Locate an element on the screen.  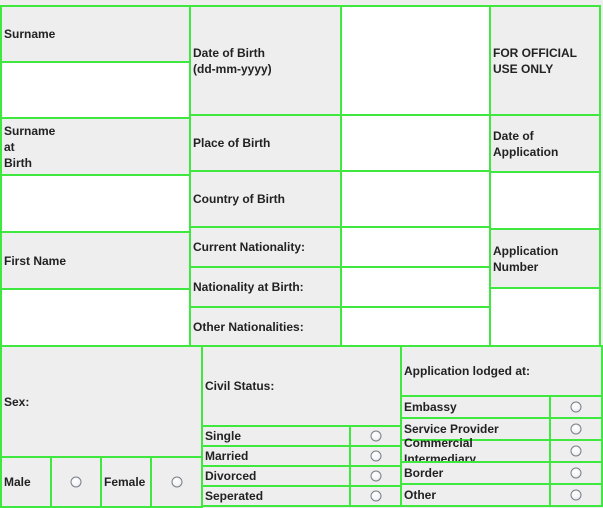
male-radio-cell is located at coordinates (76, 482).